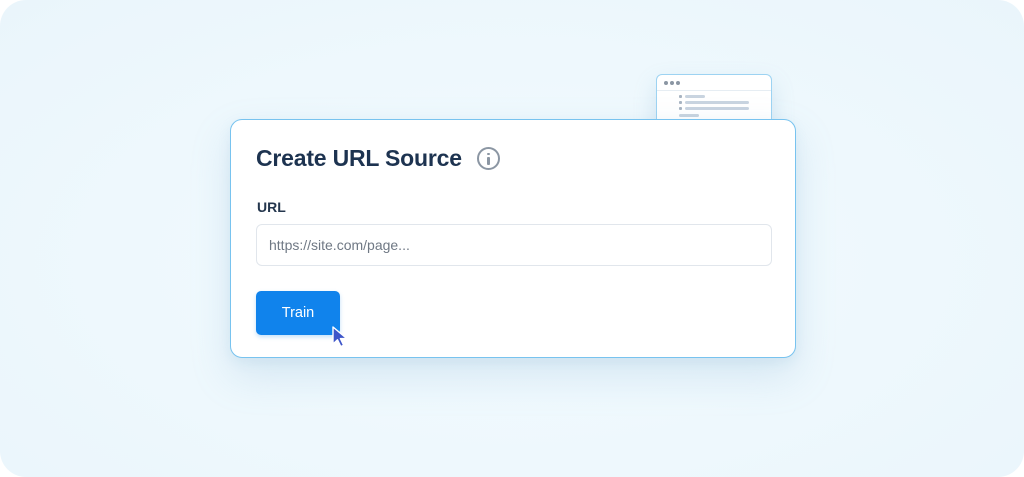 This screenshot has width=1024, height=477. What do you see at coordinates (359, 157) in the screenshot?
I see `page-title: Create URL Source` at bounding box center [359, 157].